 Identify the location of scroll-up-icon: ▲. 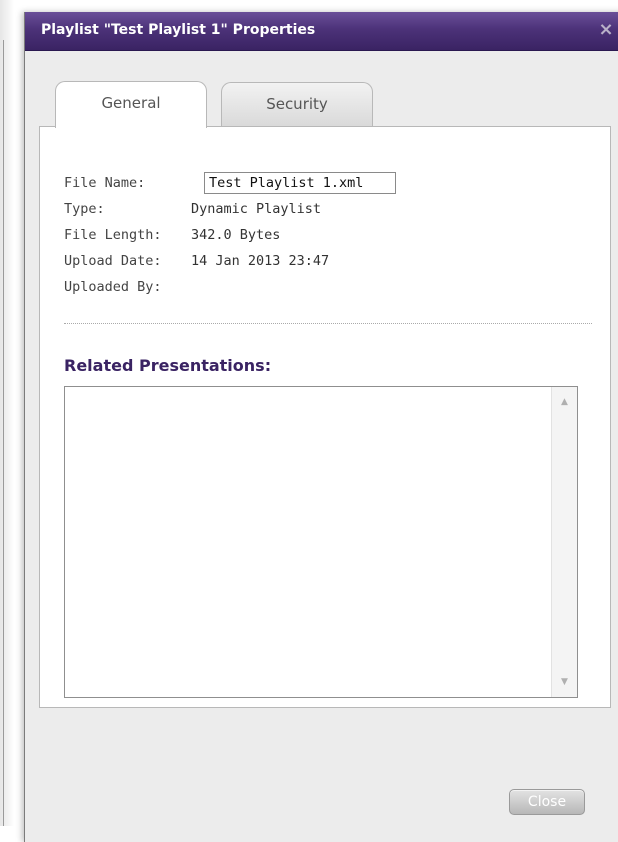
(564, 402).